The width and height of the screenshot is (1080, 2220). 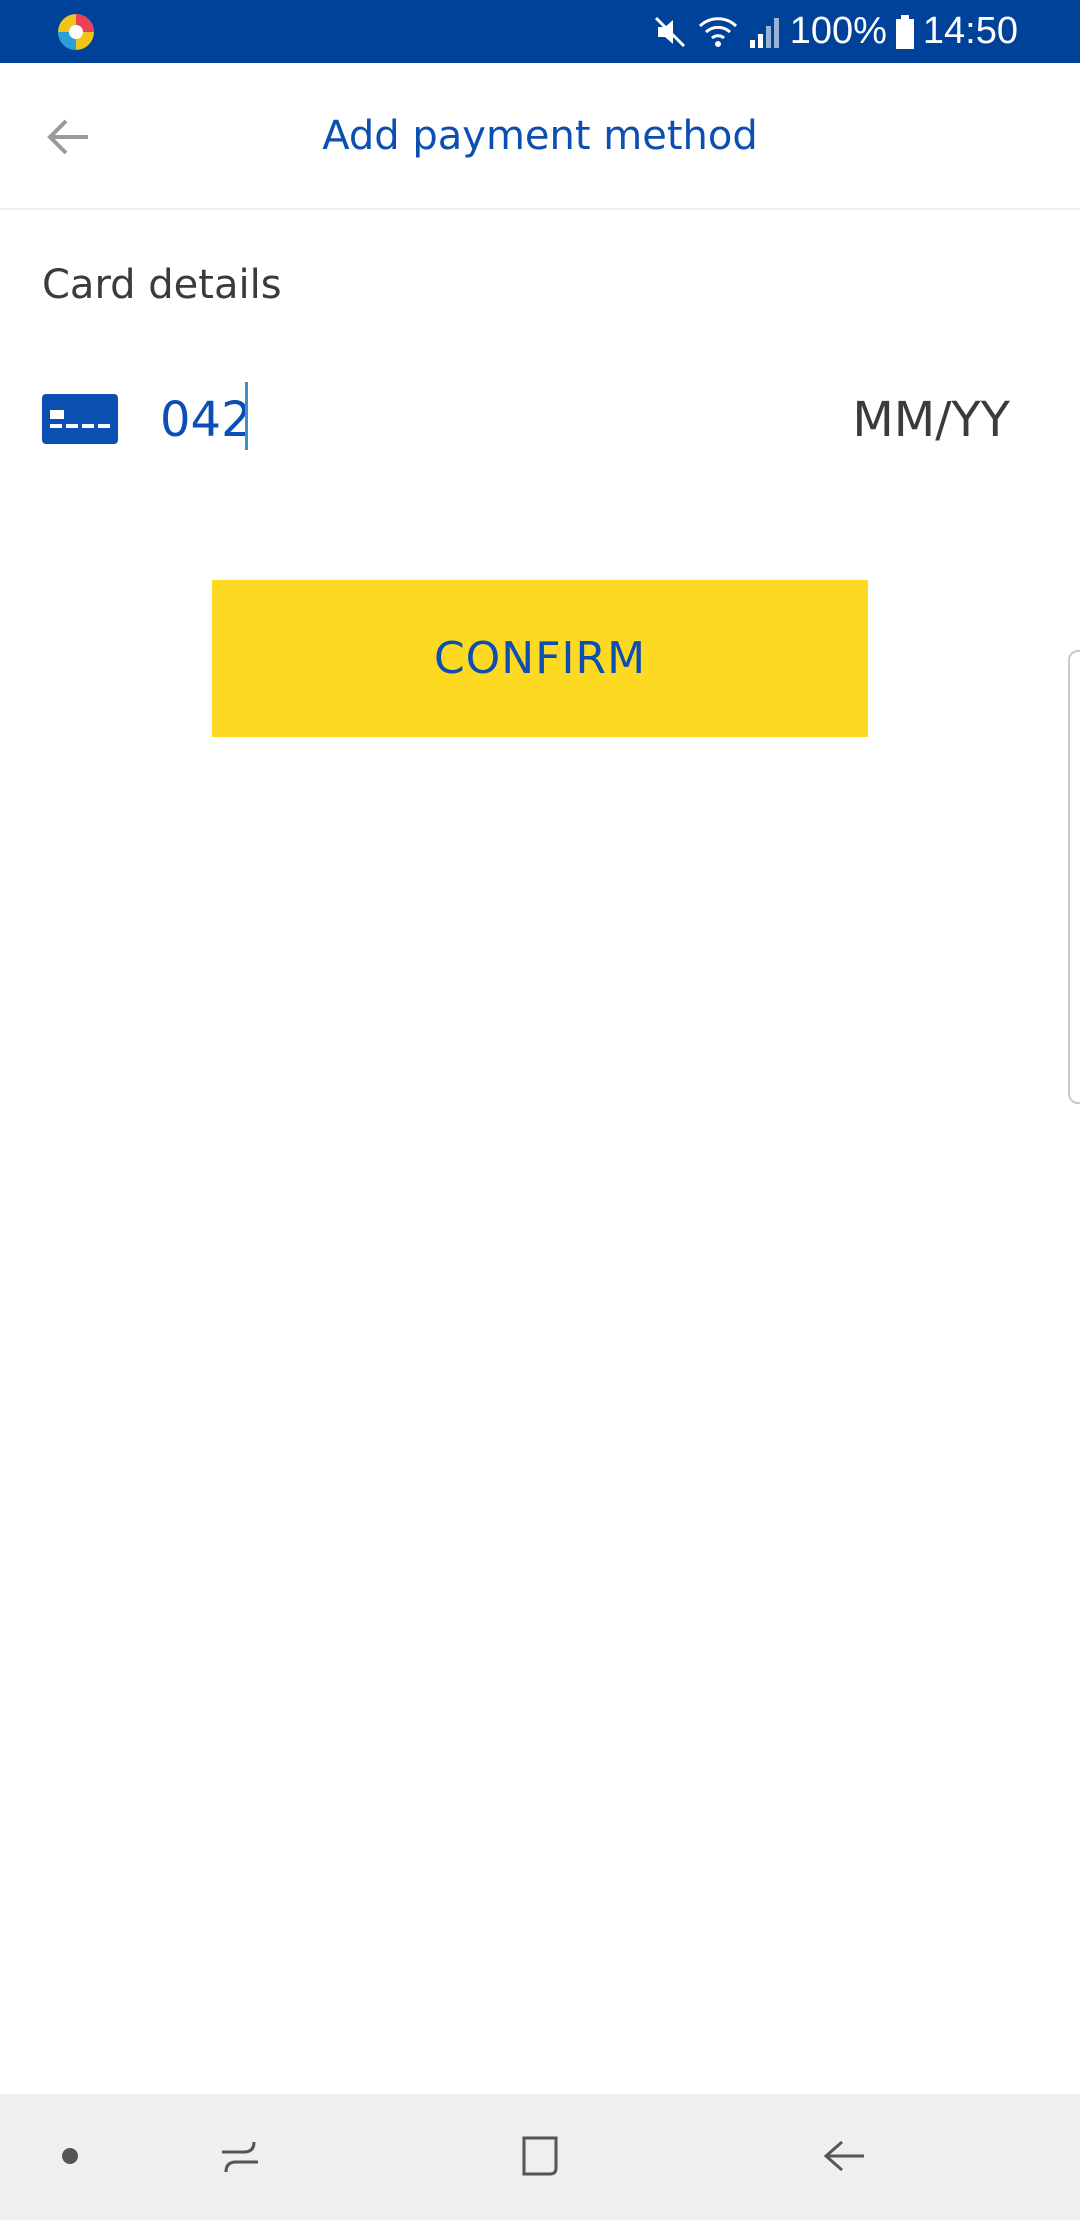 What do you see at coordinates (838, 31) in the screenshot?
I see `battery-percentage: 100%` at bounding box center [838, 31].